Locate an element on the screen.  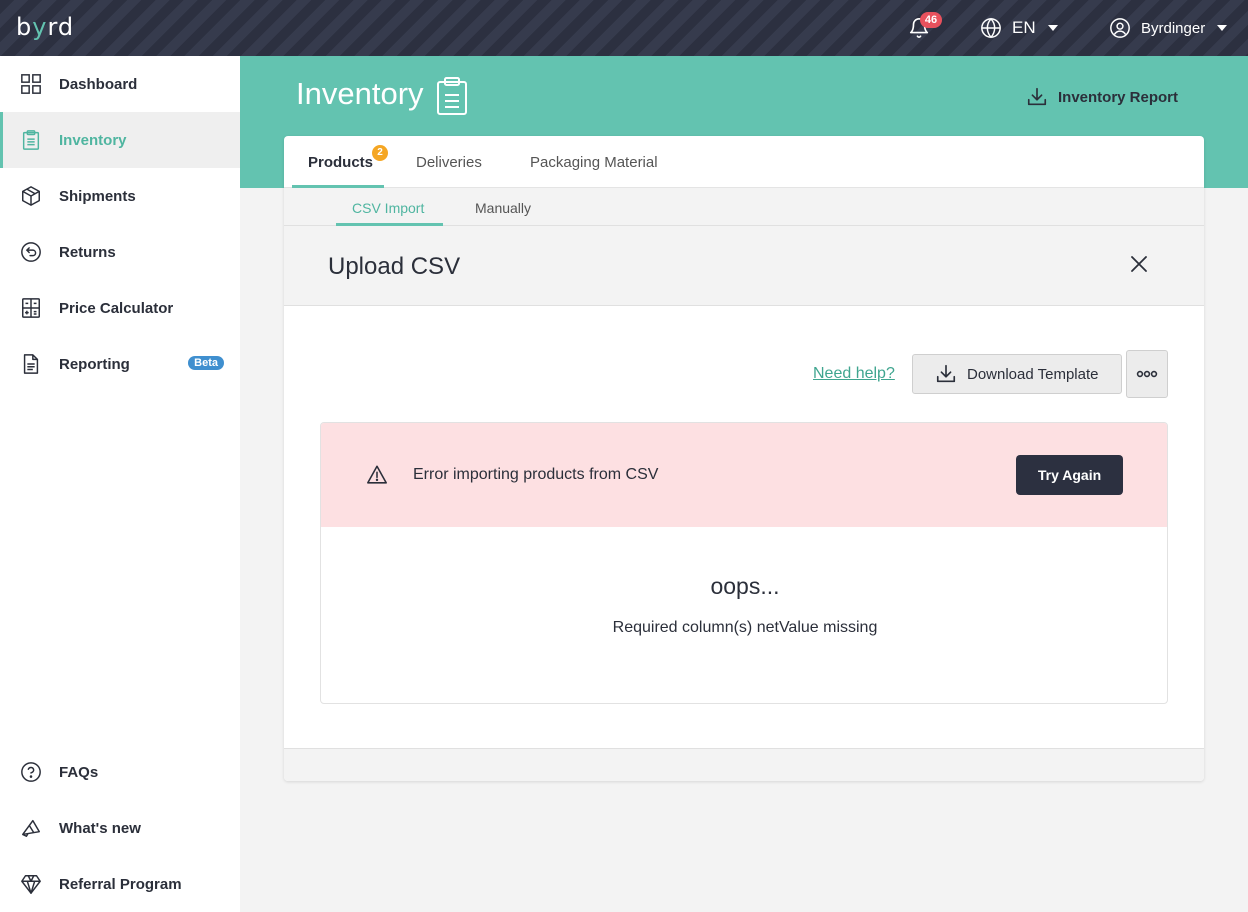
sidebar-item-whats-new: What's new is located at coordinates (120, 828).